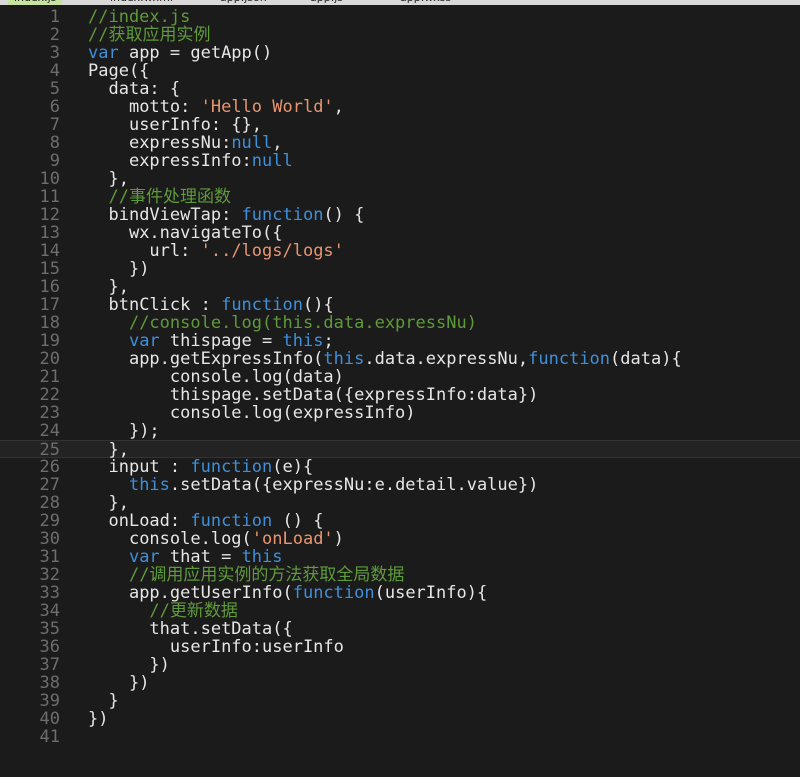 The image size is (800, 777). I want to click on code-text: var that = this, so click(185, 557).